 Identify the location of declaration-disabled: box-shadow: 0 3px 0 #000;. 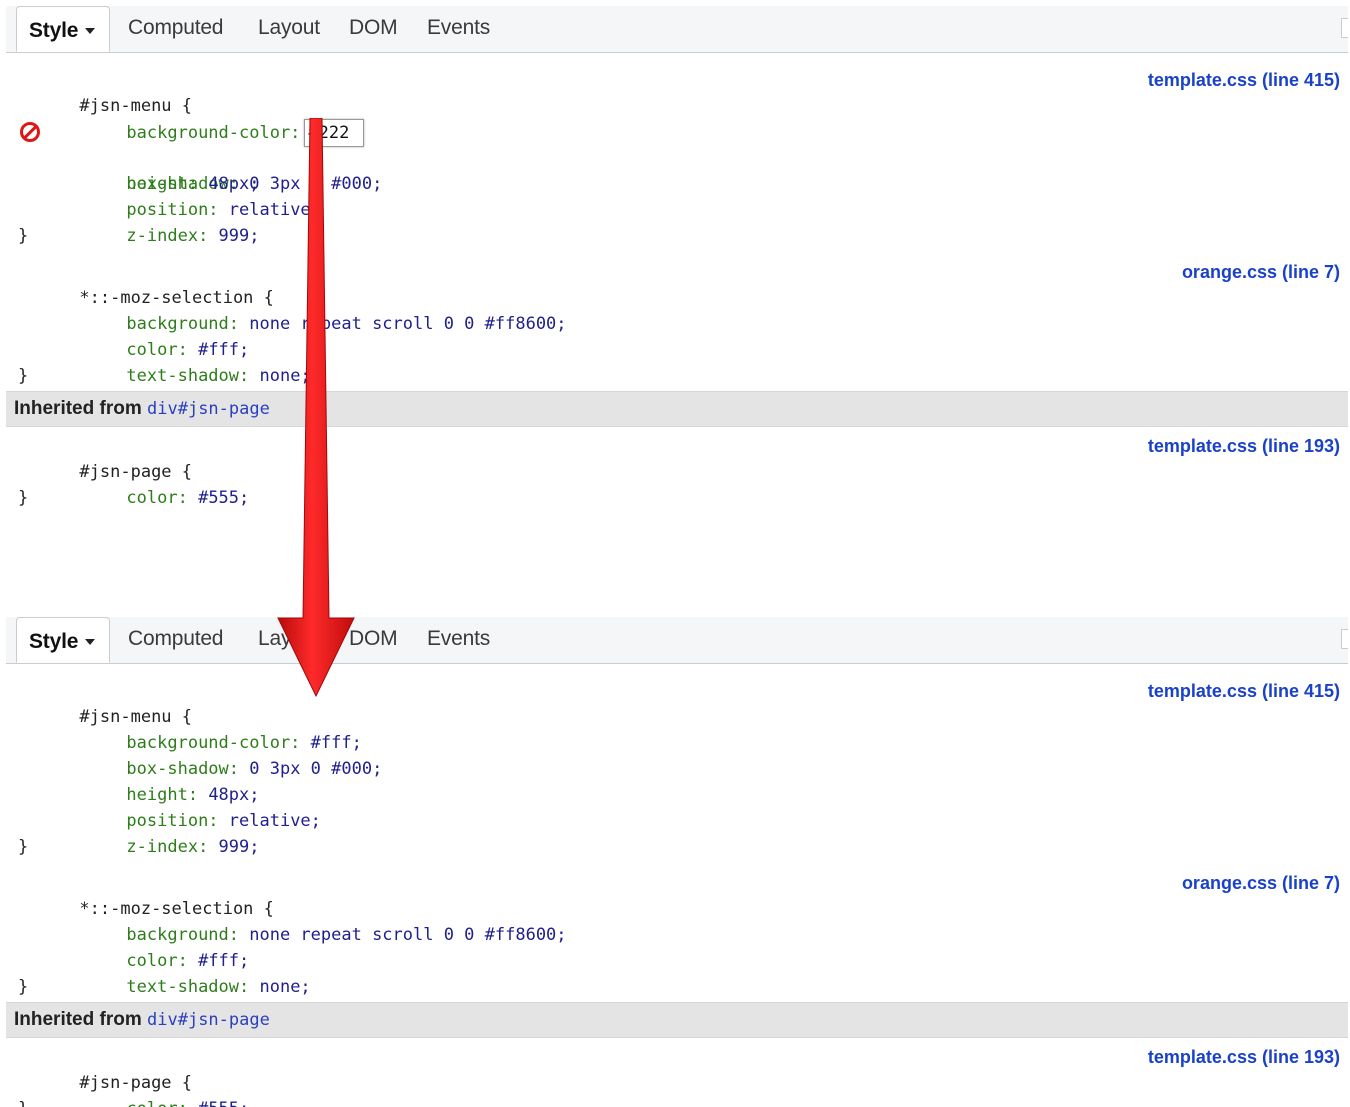
(677, 156).